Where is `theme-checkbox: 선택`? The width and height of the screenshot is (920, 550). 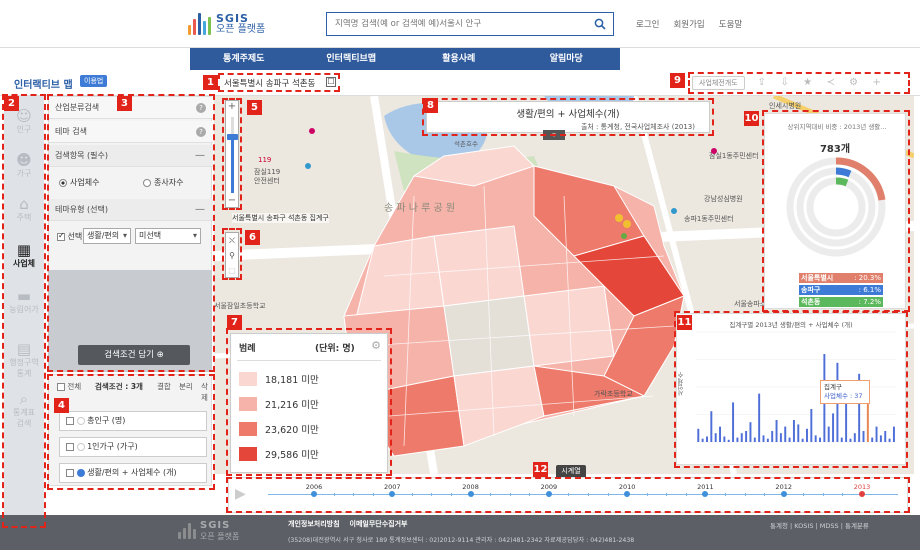
theme-checkbox: 선택 is located at coordinates (69, 236).